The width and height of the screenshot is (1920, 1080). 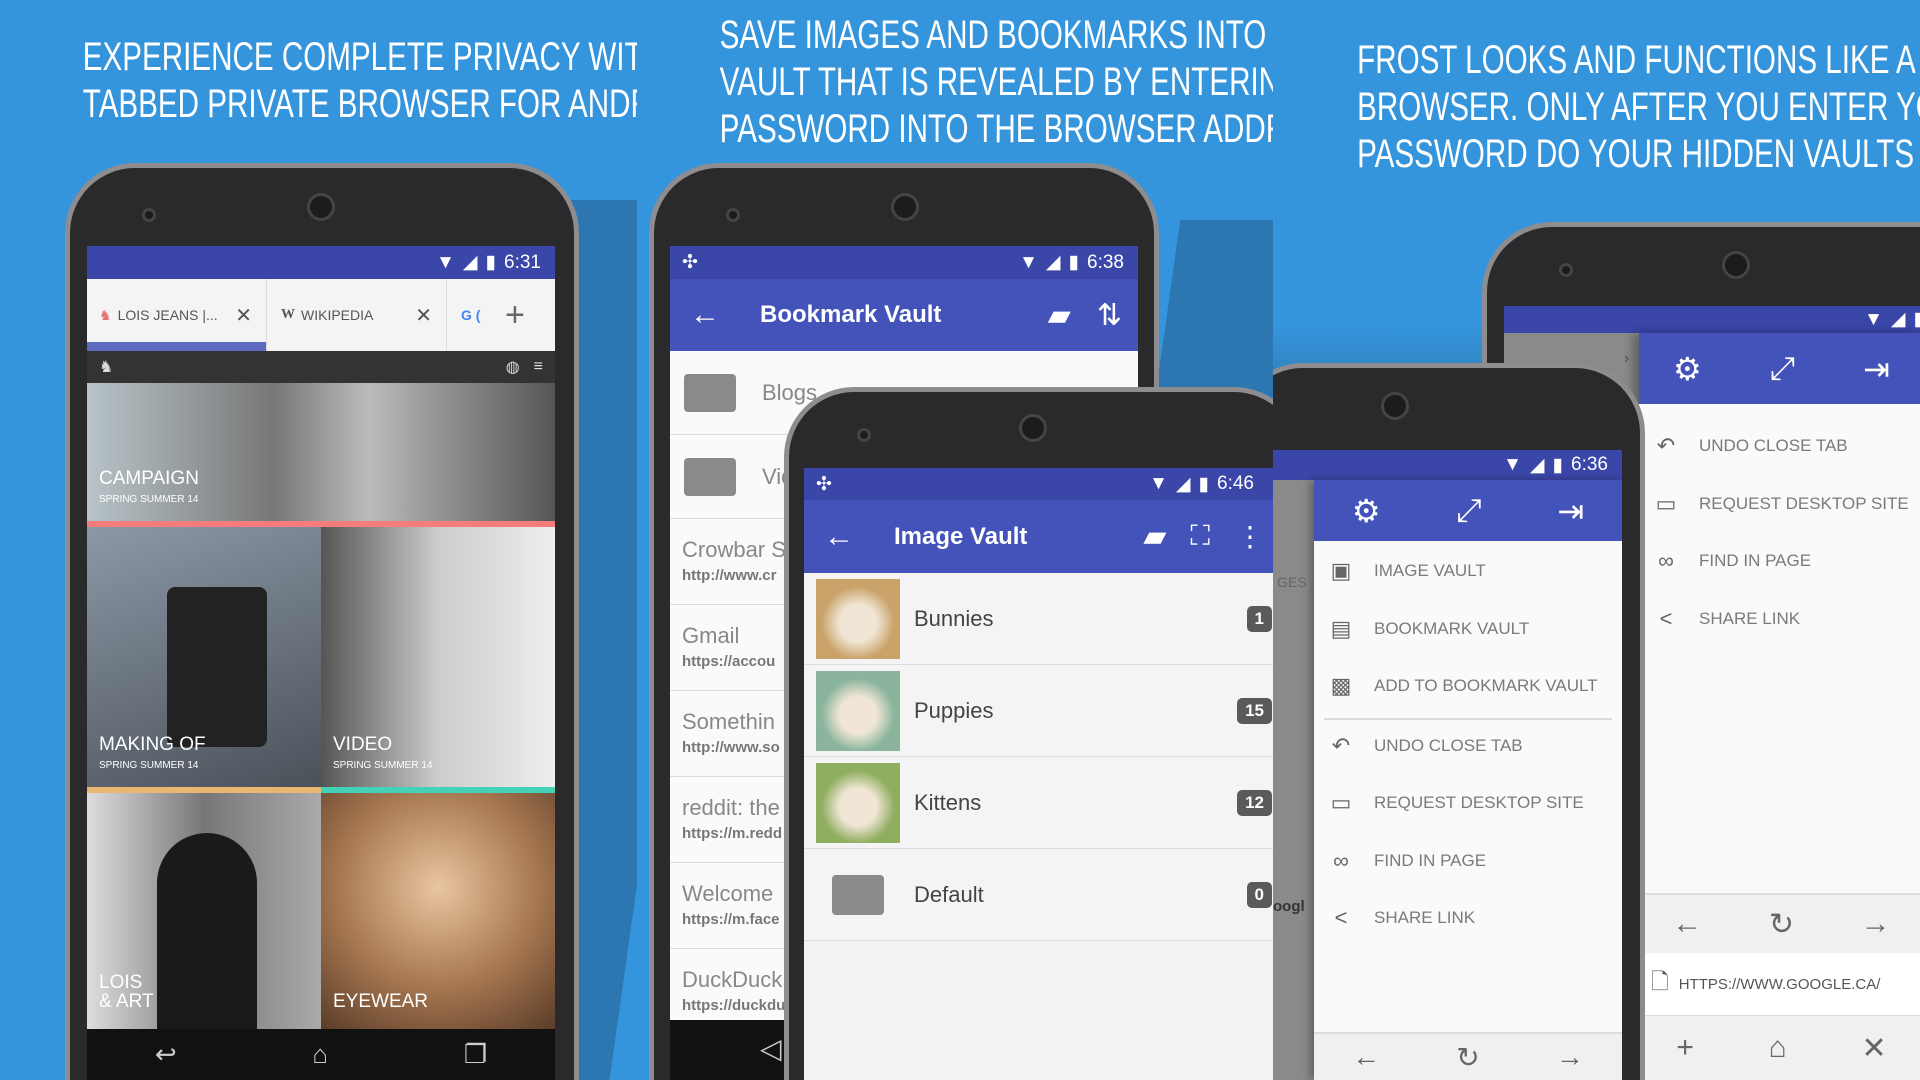 What do you see at coordinates (1200, 536) in the screenshot?
I see `slideshow-icon: ⛶` at bounding box center [1200, 536].